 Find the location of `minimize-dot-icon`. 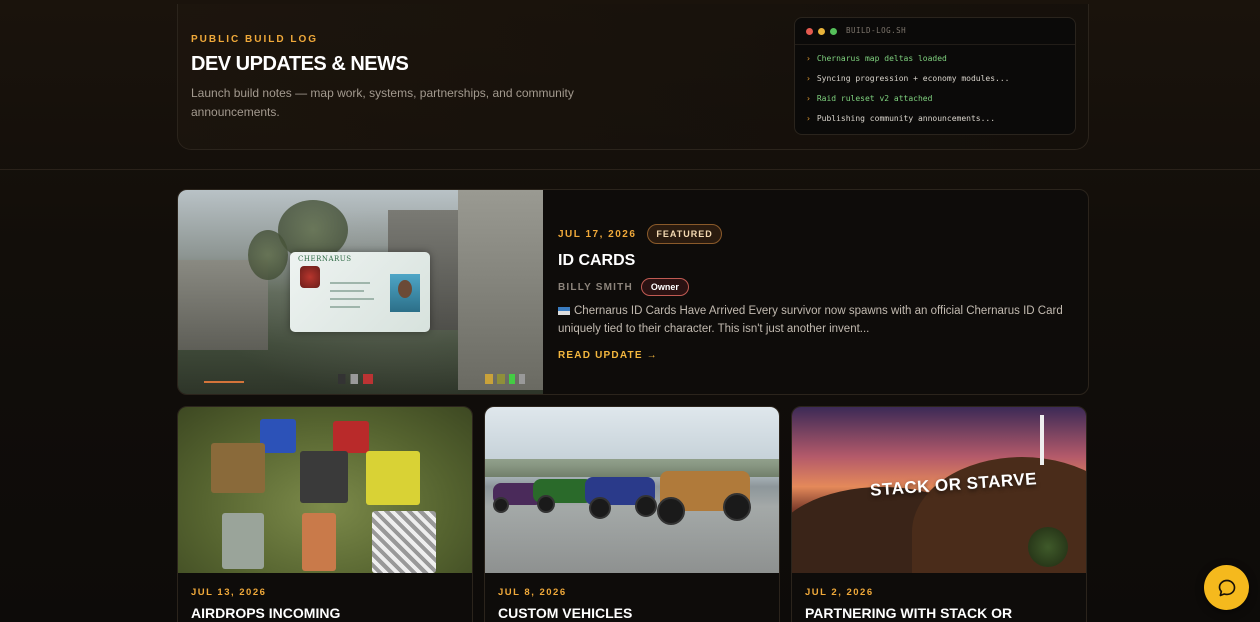

minimize-dot-icon is located at coordinates (821, 31).